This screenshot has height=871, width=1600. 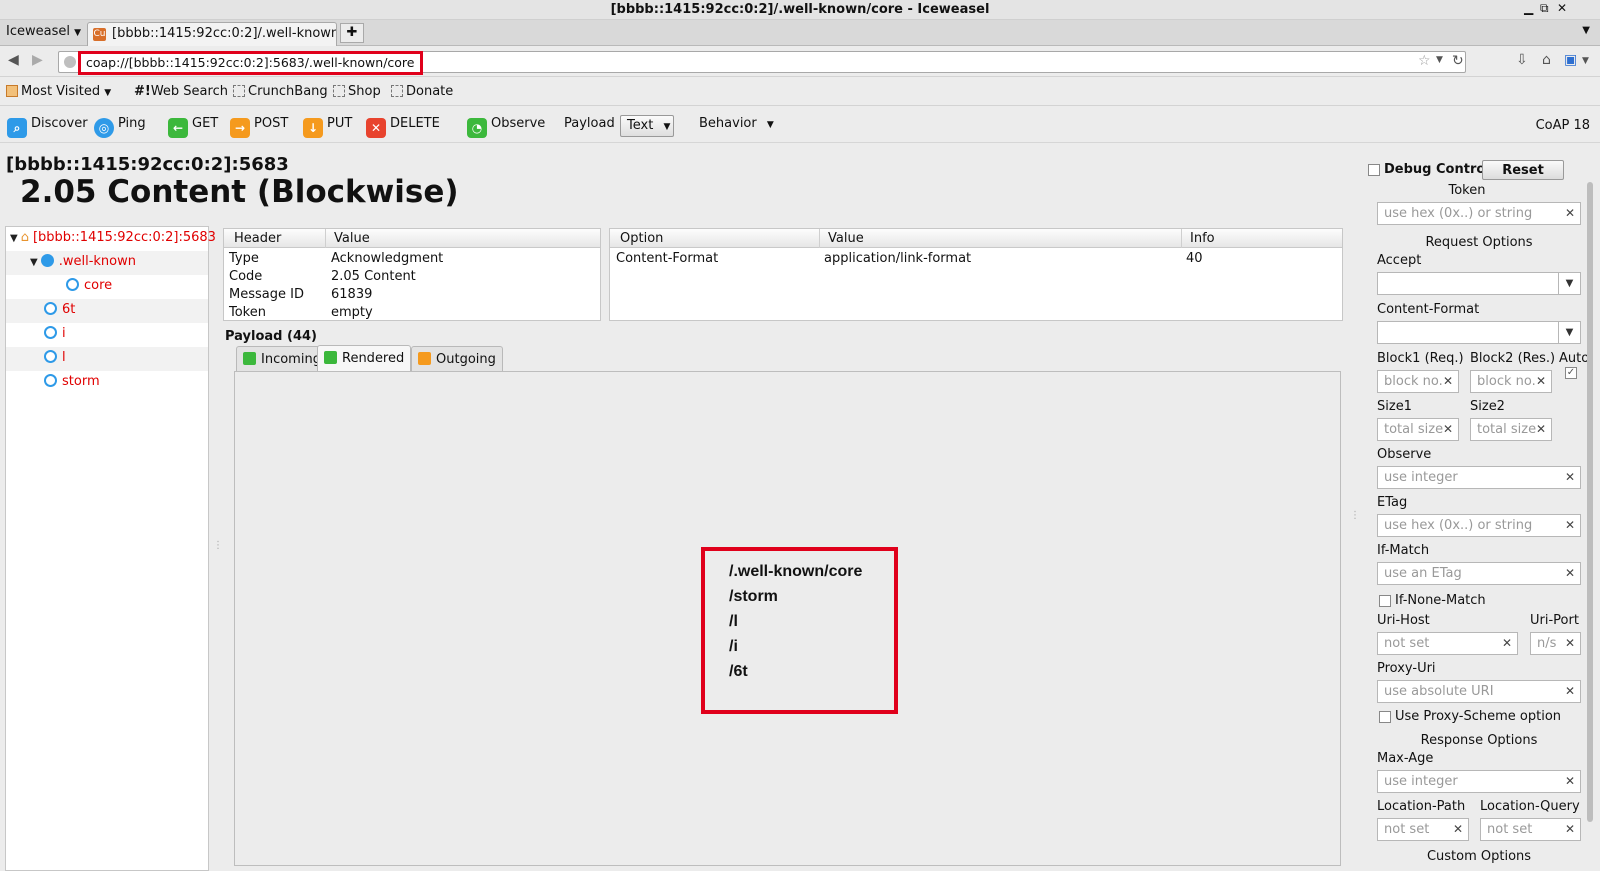 What do you see at coordinates (1479, 691) in the screenshot?
I see `proxy-uri-input: use absolute URI ✕` at bounding box center [1479, 691].